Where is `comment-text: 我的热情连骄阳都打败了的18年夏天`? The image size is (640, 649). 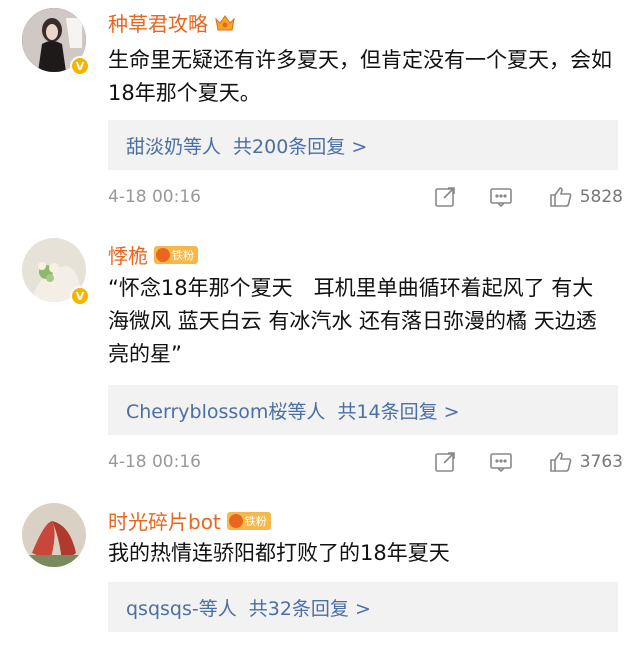
comment-text: 我的热情连骄阳都打败了的18年夏天 is located at coordinates (279, 553).